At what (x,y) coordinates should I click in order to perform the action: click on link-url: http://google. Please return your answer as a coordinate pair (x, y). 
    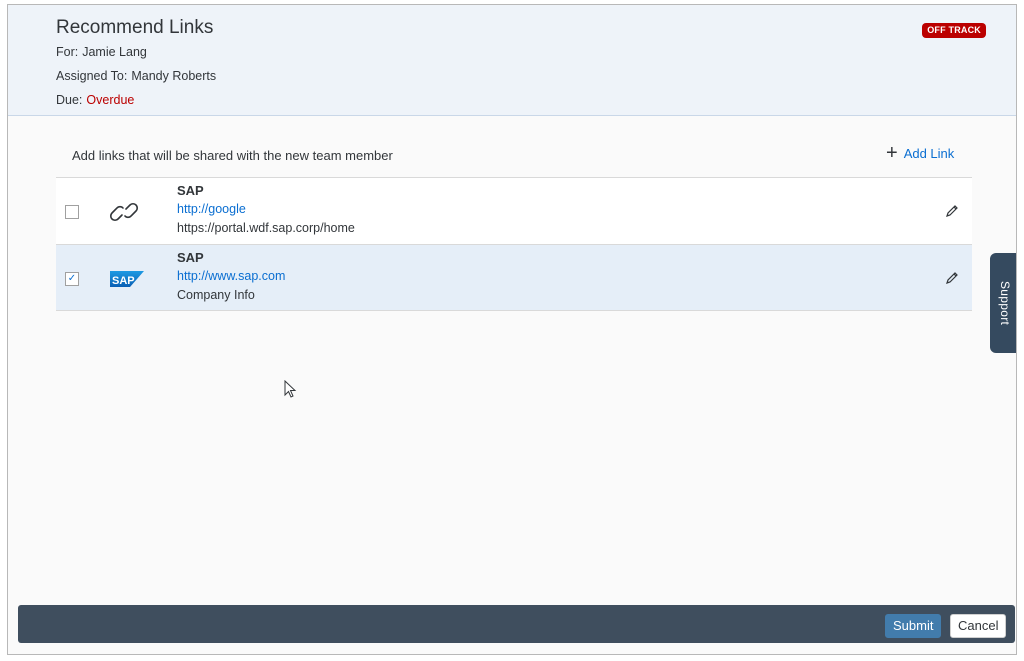
    Looking at the image, I should click on (266, 211).